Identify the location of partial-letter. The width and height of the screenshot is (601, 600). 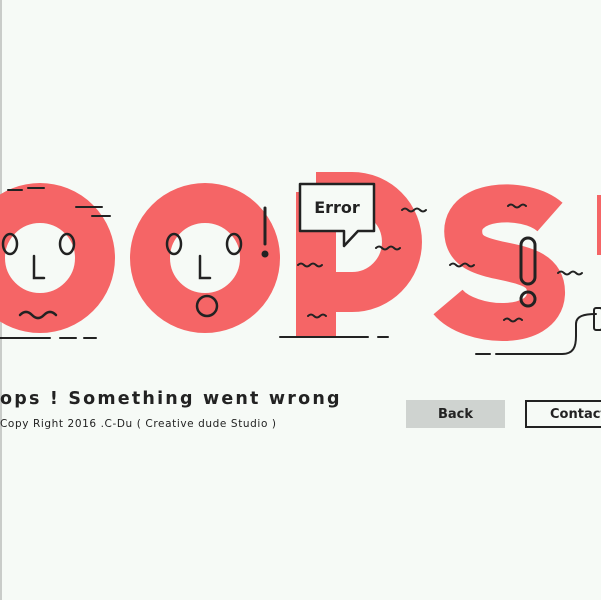
(599, 225).